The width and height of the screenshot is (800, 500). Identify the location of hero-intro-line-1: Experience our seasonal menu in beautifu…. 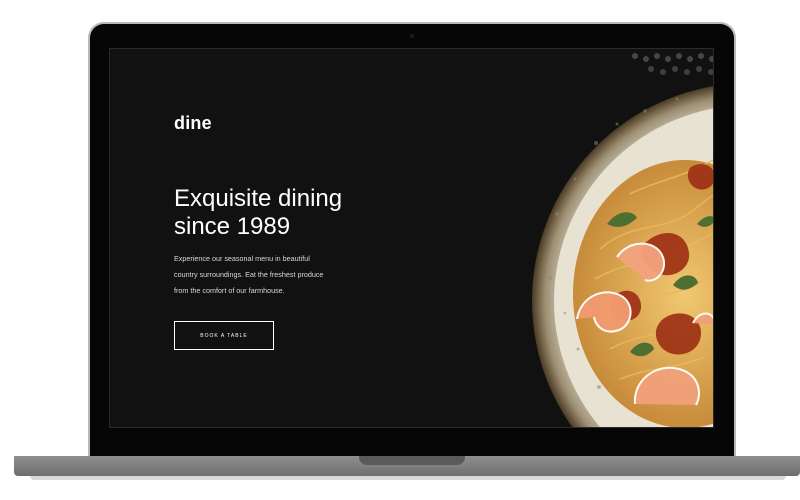
(242, 258).